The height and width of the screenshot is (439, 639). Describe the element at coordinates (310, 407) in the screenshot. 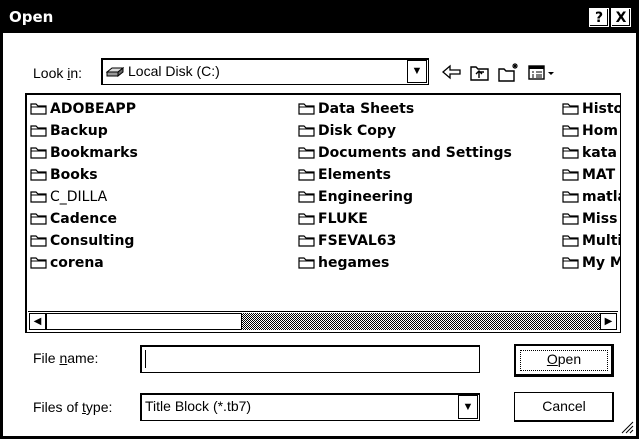

I see `file-type-dropdown: Title Block (*.tb7) ▼` at that location.